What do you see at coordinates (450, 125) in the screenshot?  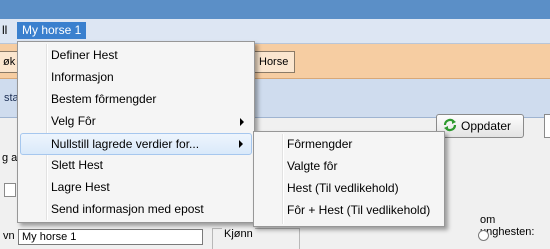 I see `refresh-icon` at bounding box center [450, 125].